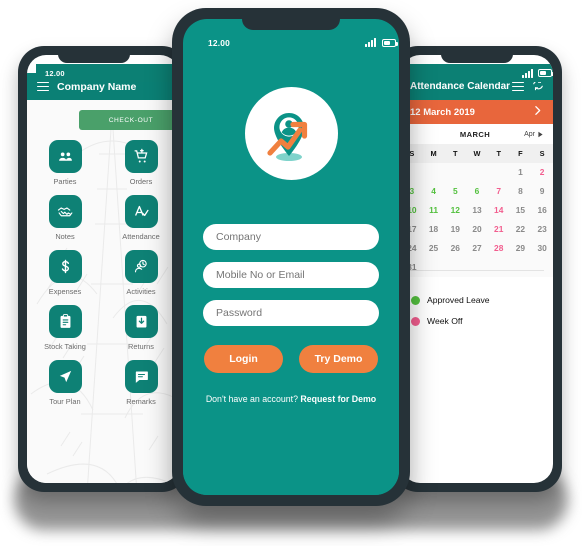 The height and width of the screenshot is (546, 582). What do you see at coordinates (542, 210) in the screenshot?
I see `calendar-day-16: 16` at bounding box center [542, 210].